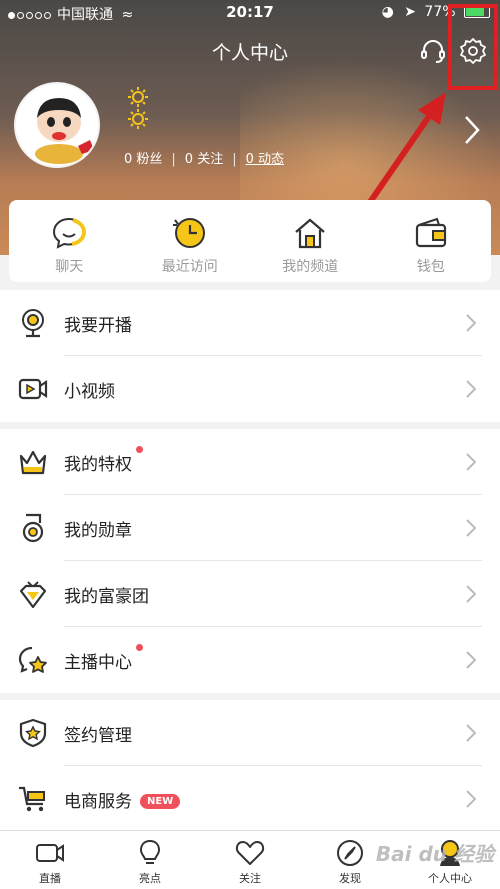  I want to click on menu-item-label: 我的特权, so click(103, 460).